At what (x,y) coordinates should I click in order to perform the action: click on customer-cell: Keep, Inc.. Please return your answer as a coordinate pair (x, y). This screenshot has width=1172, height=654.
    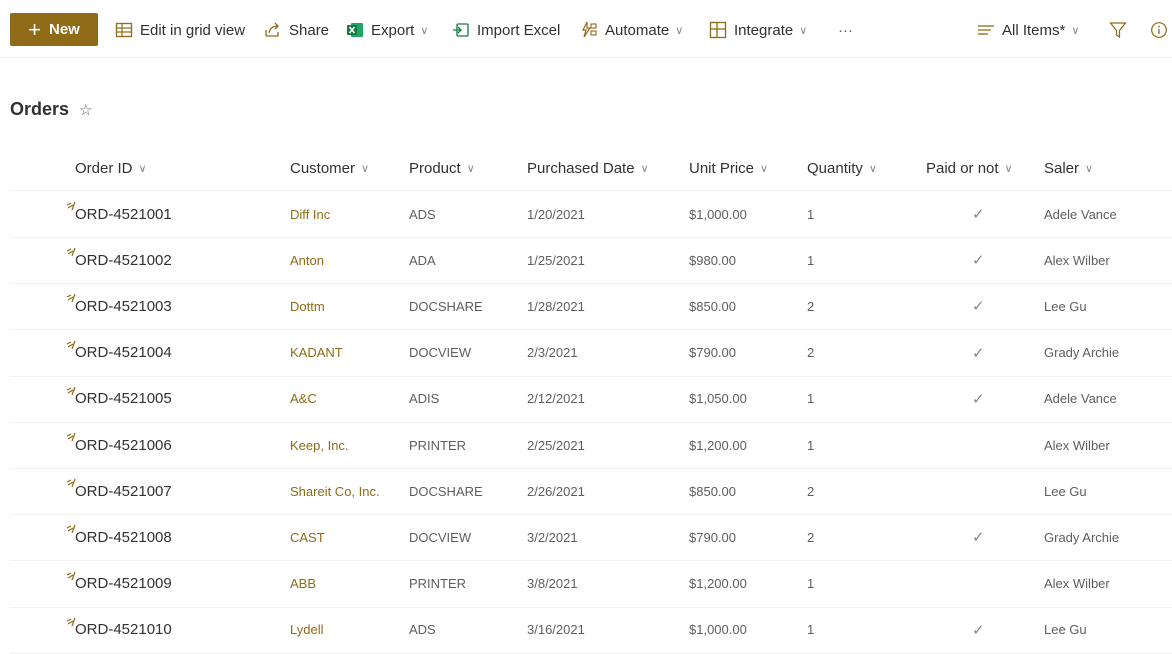
    Looking at the image, I should click on (319, 445).